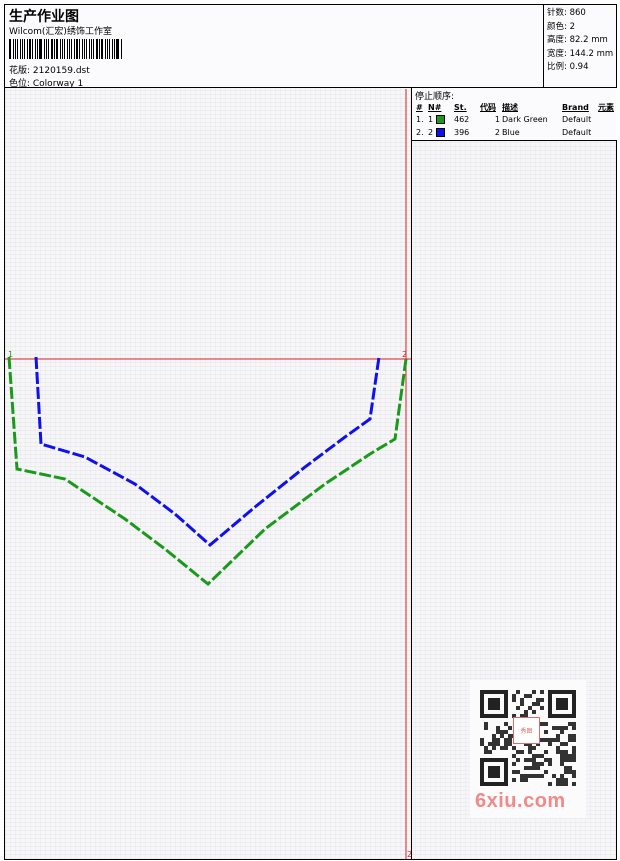 The width and height of the screenshot is (620, 861). I want to click on col-header-element: 元素, so click(606, 107).